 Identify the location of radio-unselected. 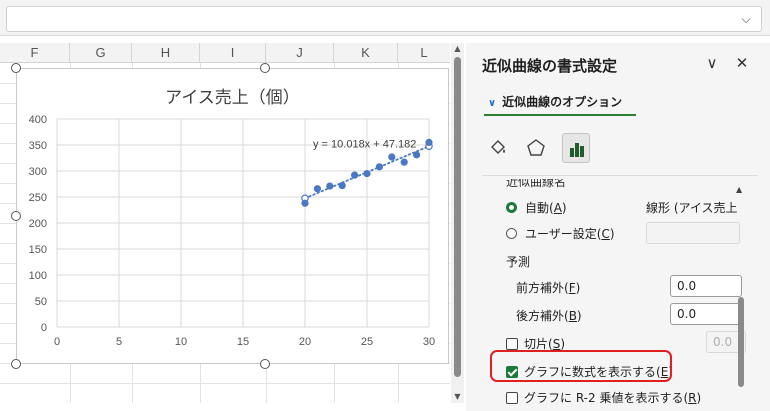
(511, 233).